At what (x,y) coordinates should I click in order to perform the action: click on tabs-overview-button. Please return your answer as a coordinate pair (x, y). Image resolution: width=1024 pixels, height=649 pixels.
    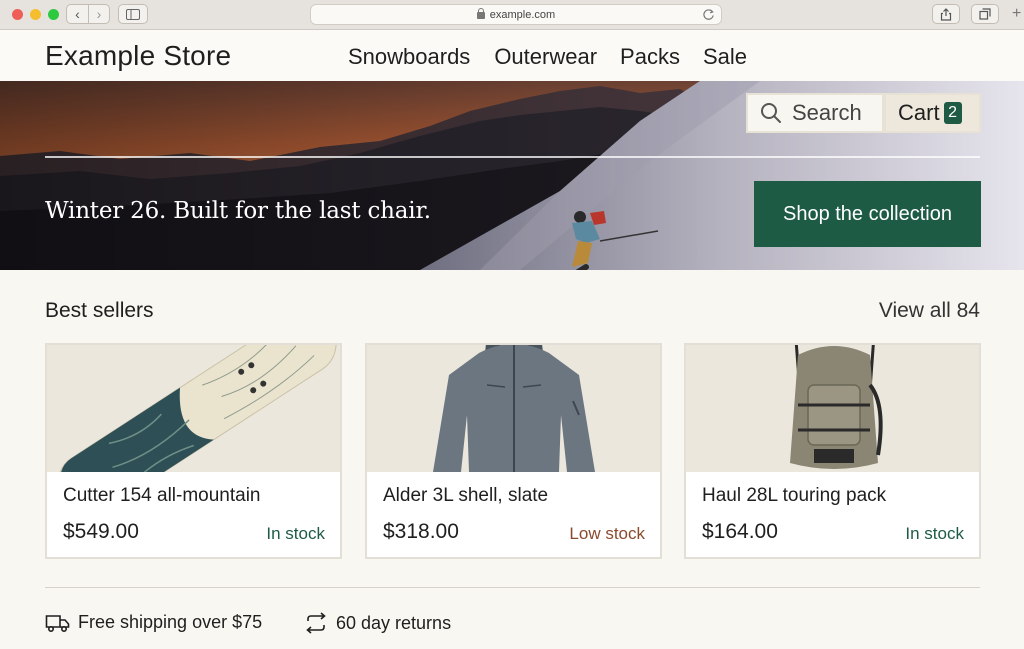
    Looking at the image, I should click on (985, 14).